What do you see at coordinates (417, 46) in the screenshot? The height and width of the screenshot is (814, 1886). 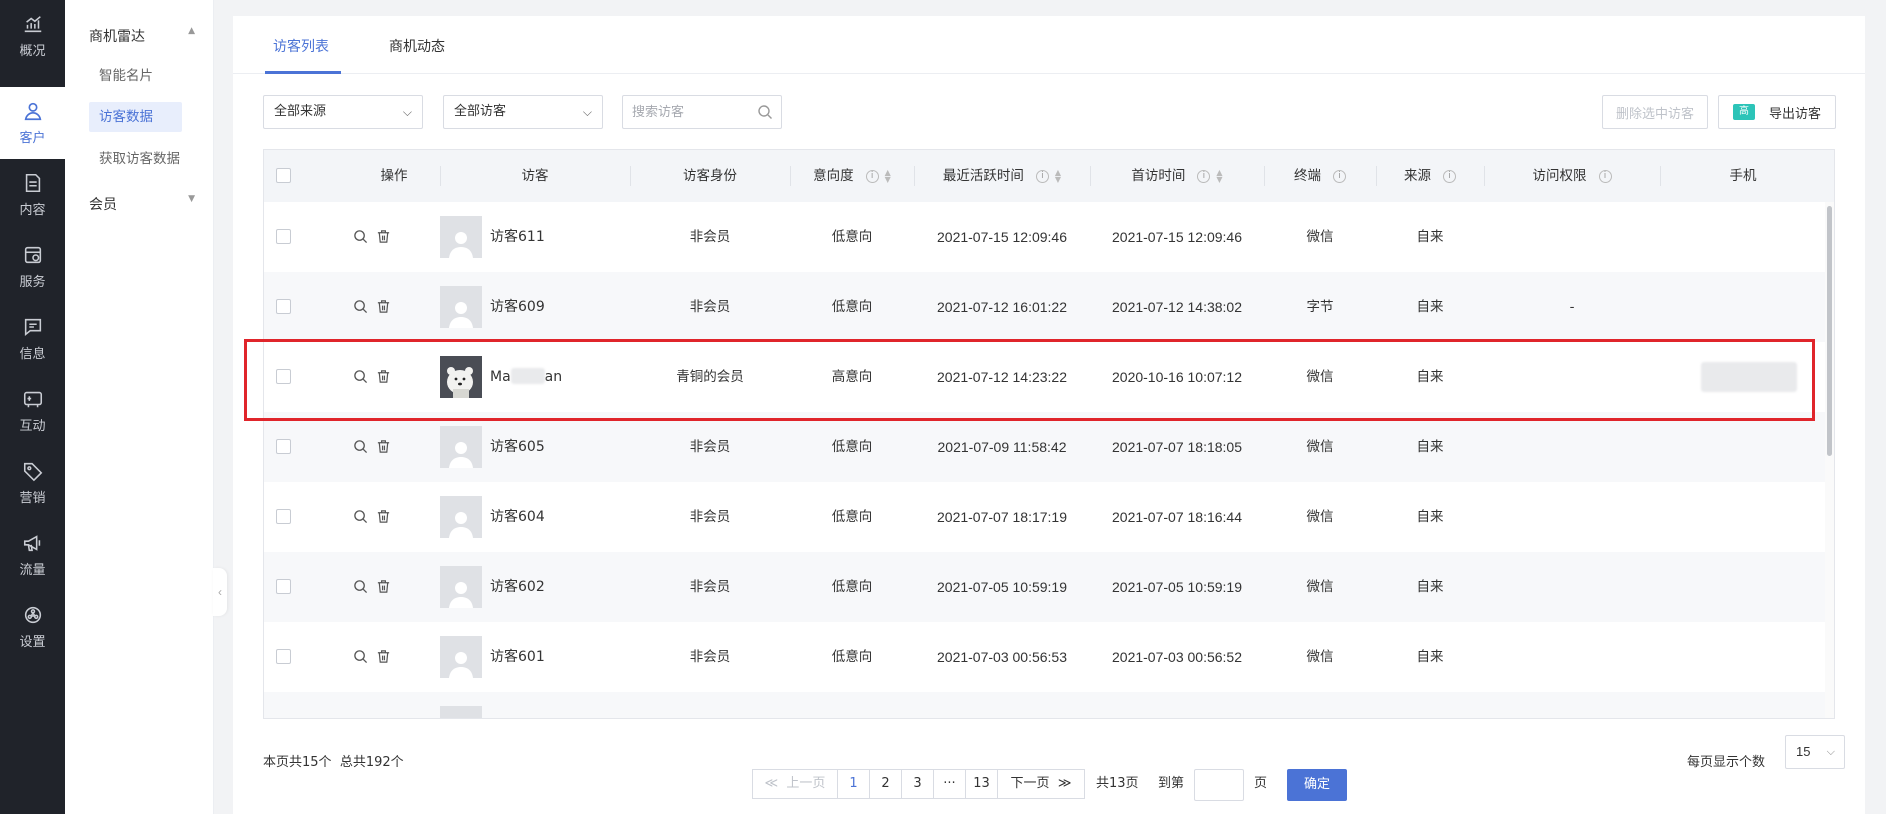 I see `tab-opportunity-feed: 商机动态` at bounding box center [417, 46].